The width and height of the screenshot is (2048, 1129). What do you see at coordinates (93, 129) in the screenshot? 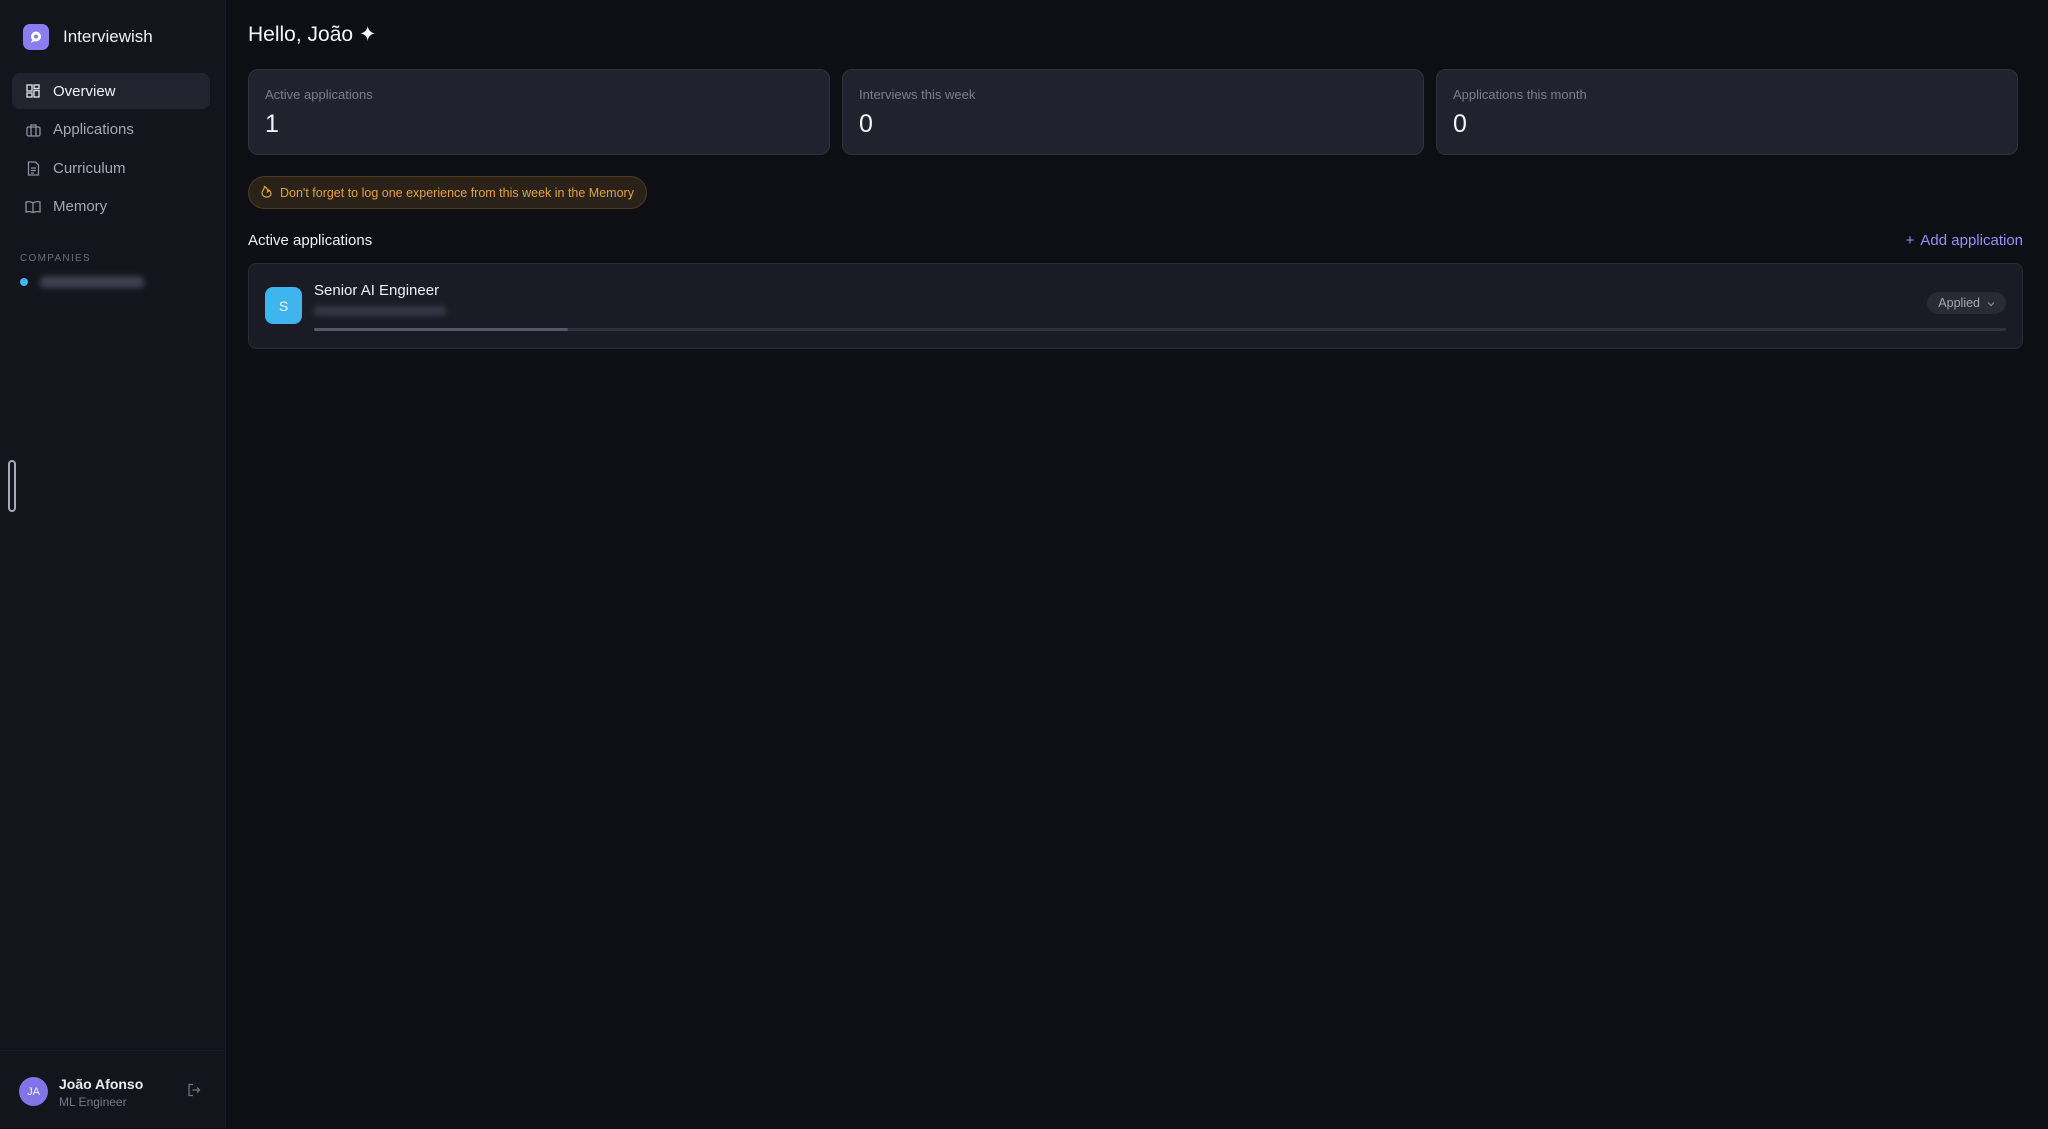
I see `sidebar-item-label: Applications` at bounding box center [93, 129].